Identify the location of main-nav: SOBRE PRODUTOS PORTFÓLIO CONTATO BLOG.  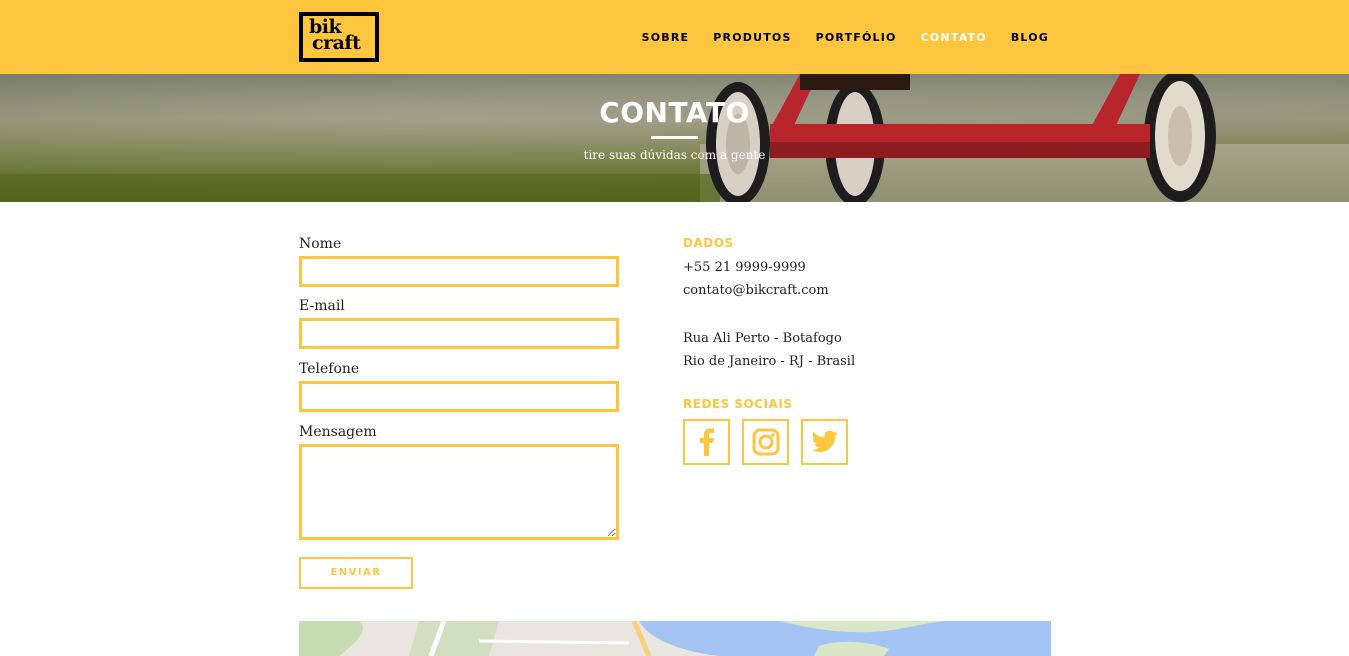
(833, 37).